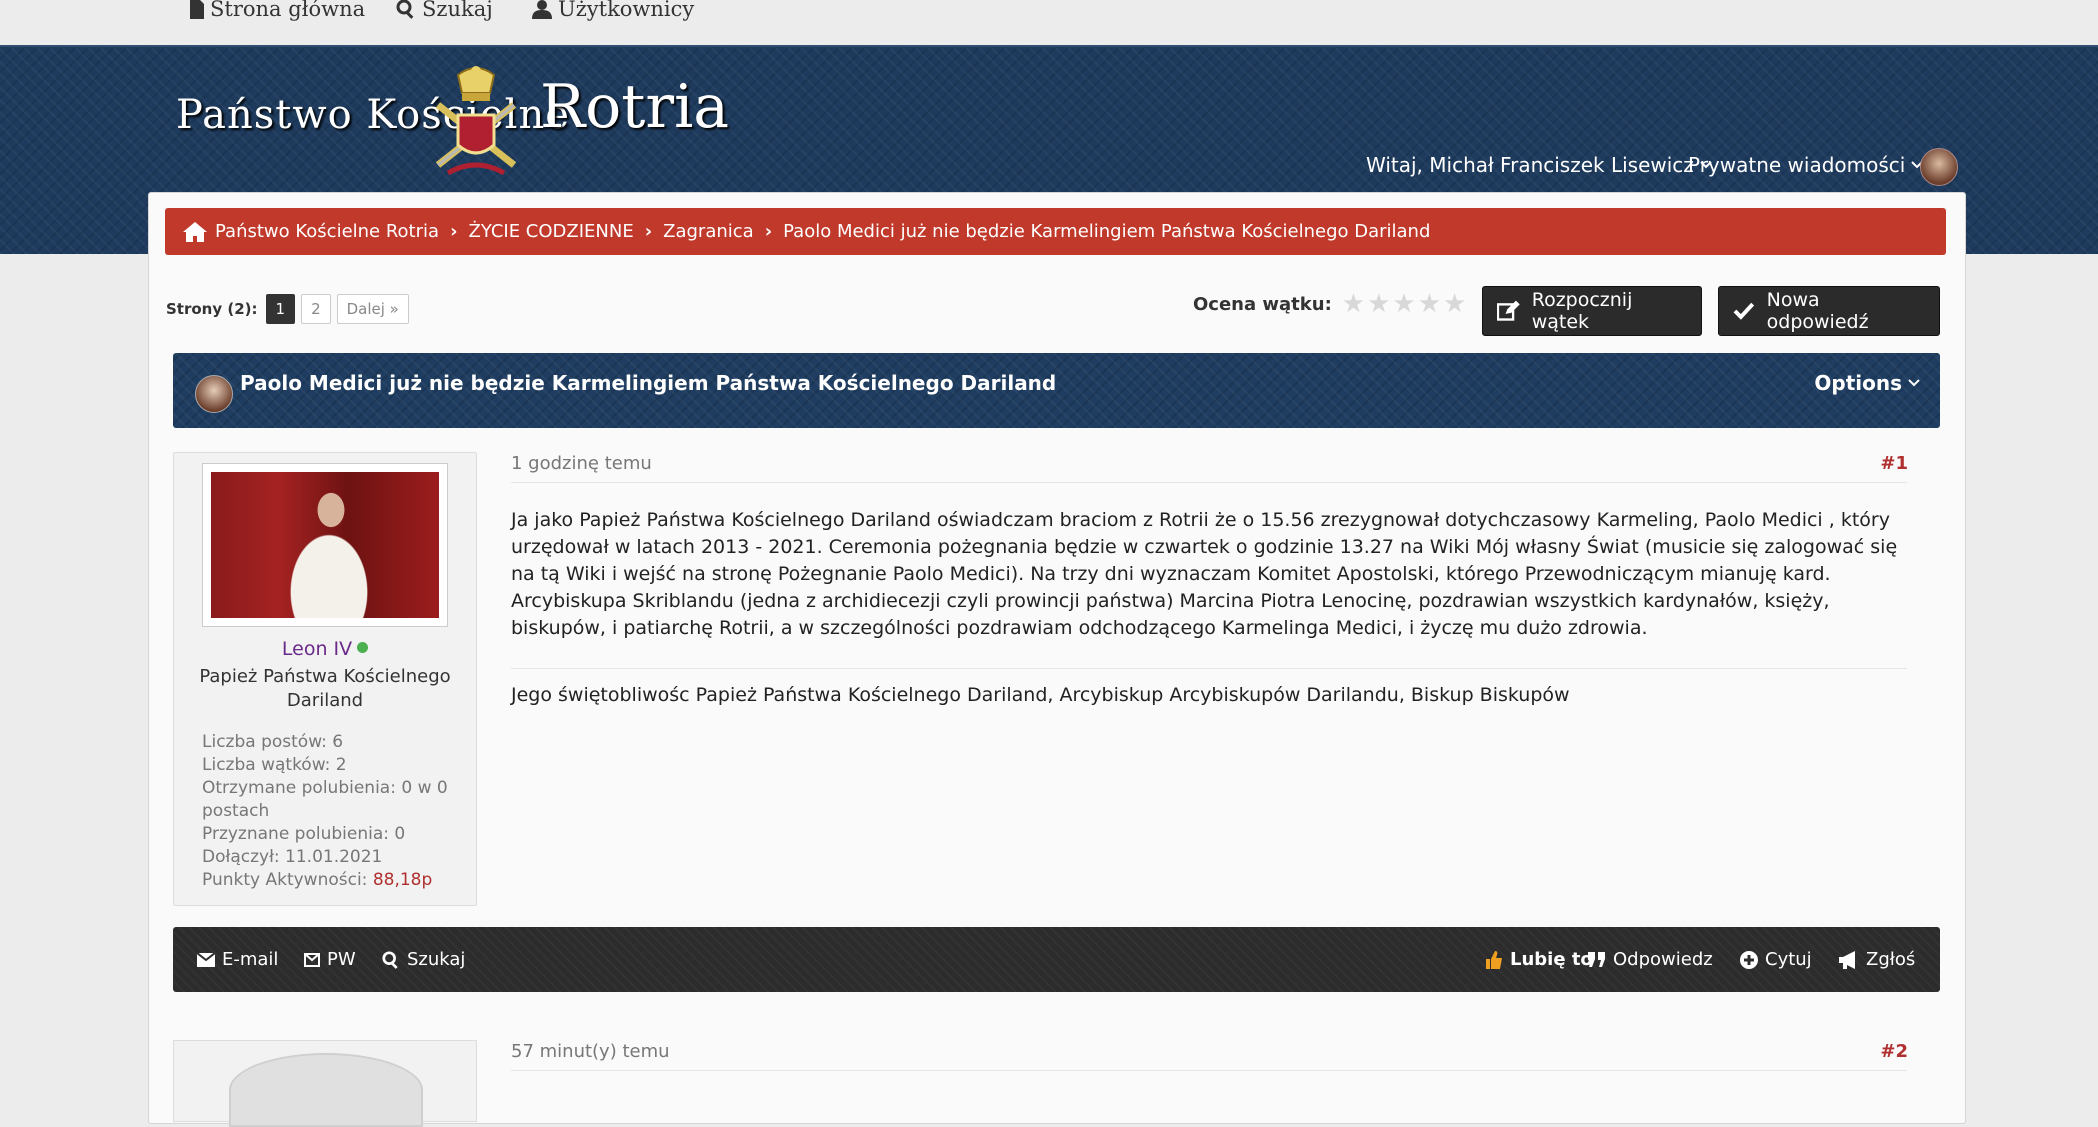 The image size is (2098, 1127). I want to click on header-user-avatar, so click(1939, 167).